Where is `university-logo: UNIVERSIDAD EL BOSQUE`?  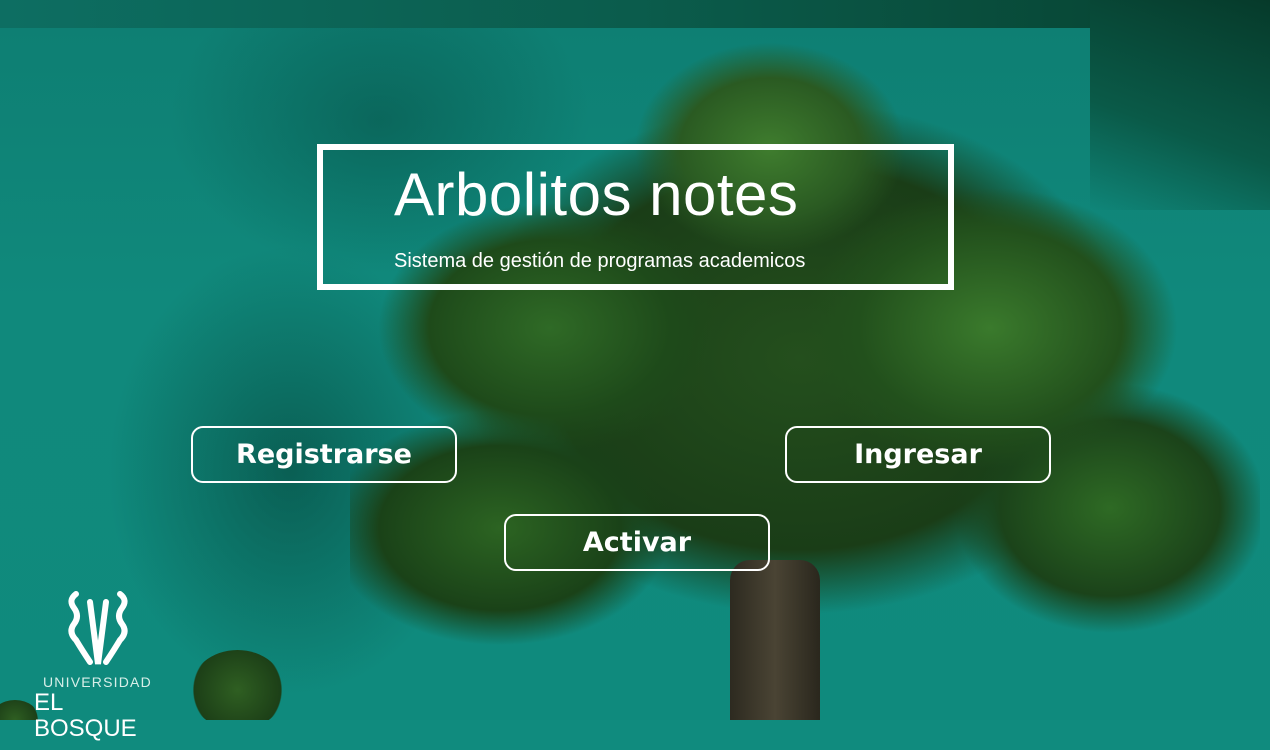
university-logo: UNIVERSIDAD EL BOSQUE is located at coordinates (100, 665).